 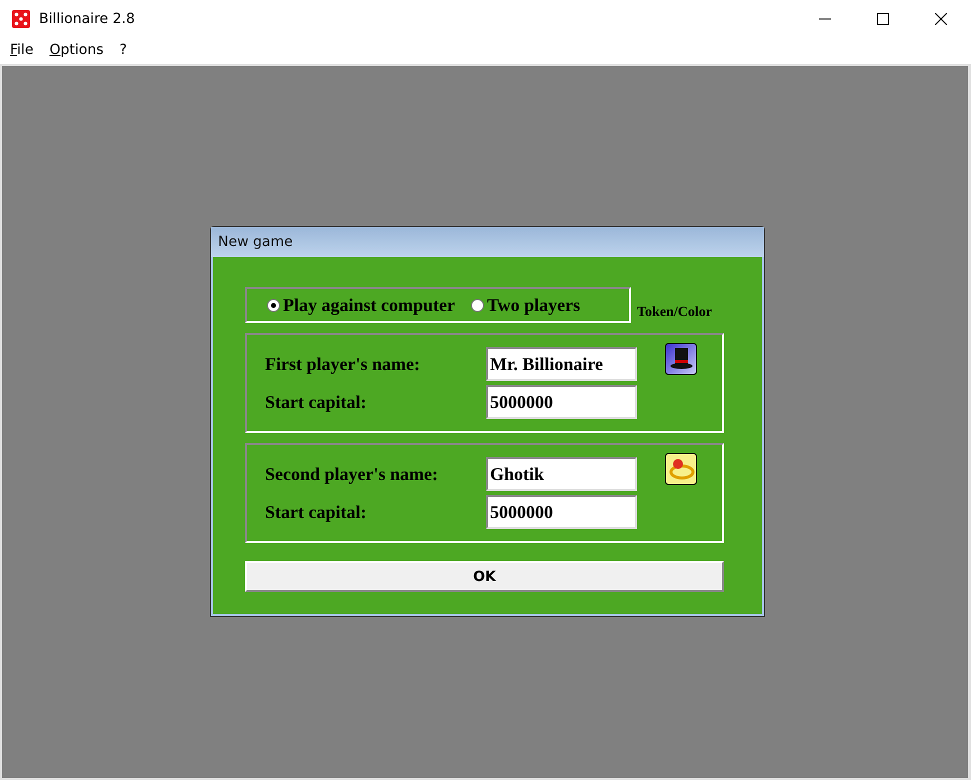 What do you see at coordinates (361, 305) in the screenshot?
I see `radio-button: Play against computer` at bounding box center [361, 305].